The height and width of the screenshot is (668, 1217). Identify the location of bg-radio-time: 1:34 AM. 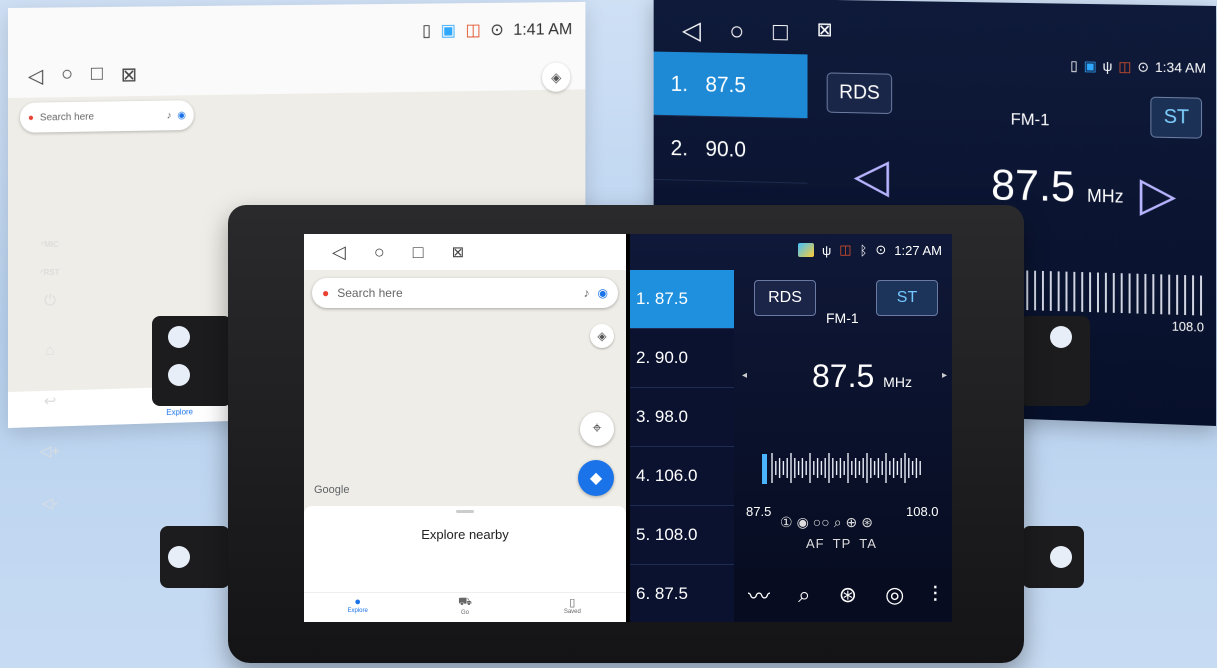
(1180, 68).